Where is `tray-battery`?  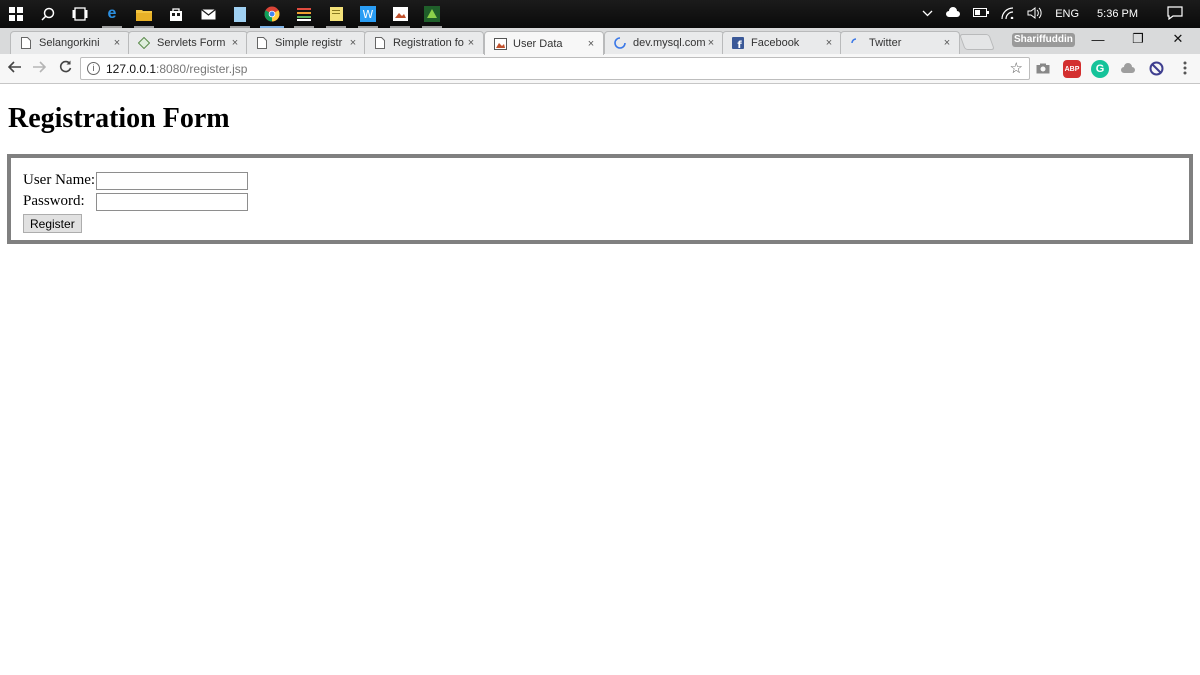 tray-battery is located at coordinates (981, 14).